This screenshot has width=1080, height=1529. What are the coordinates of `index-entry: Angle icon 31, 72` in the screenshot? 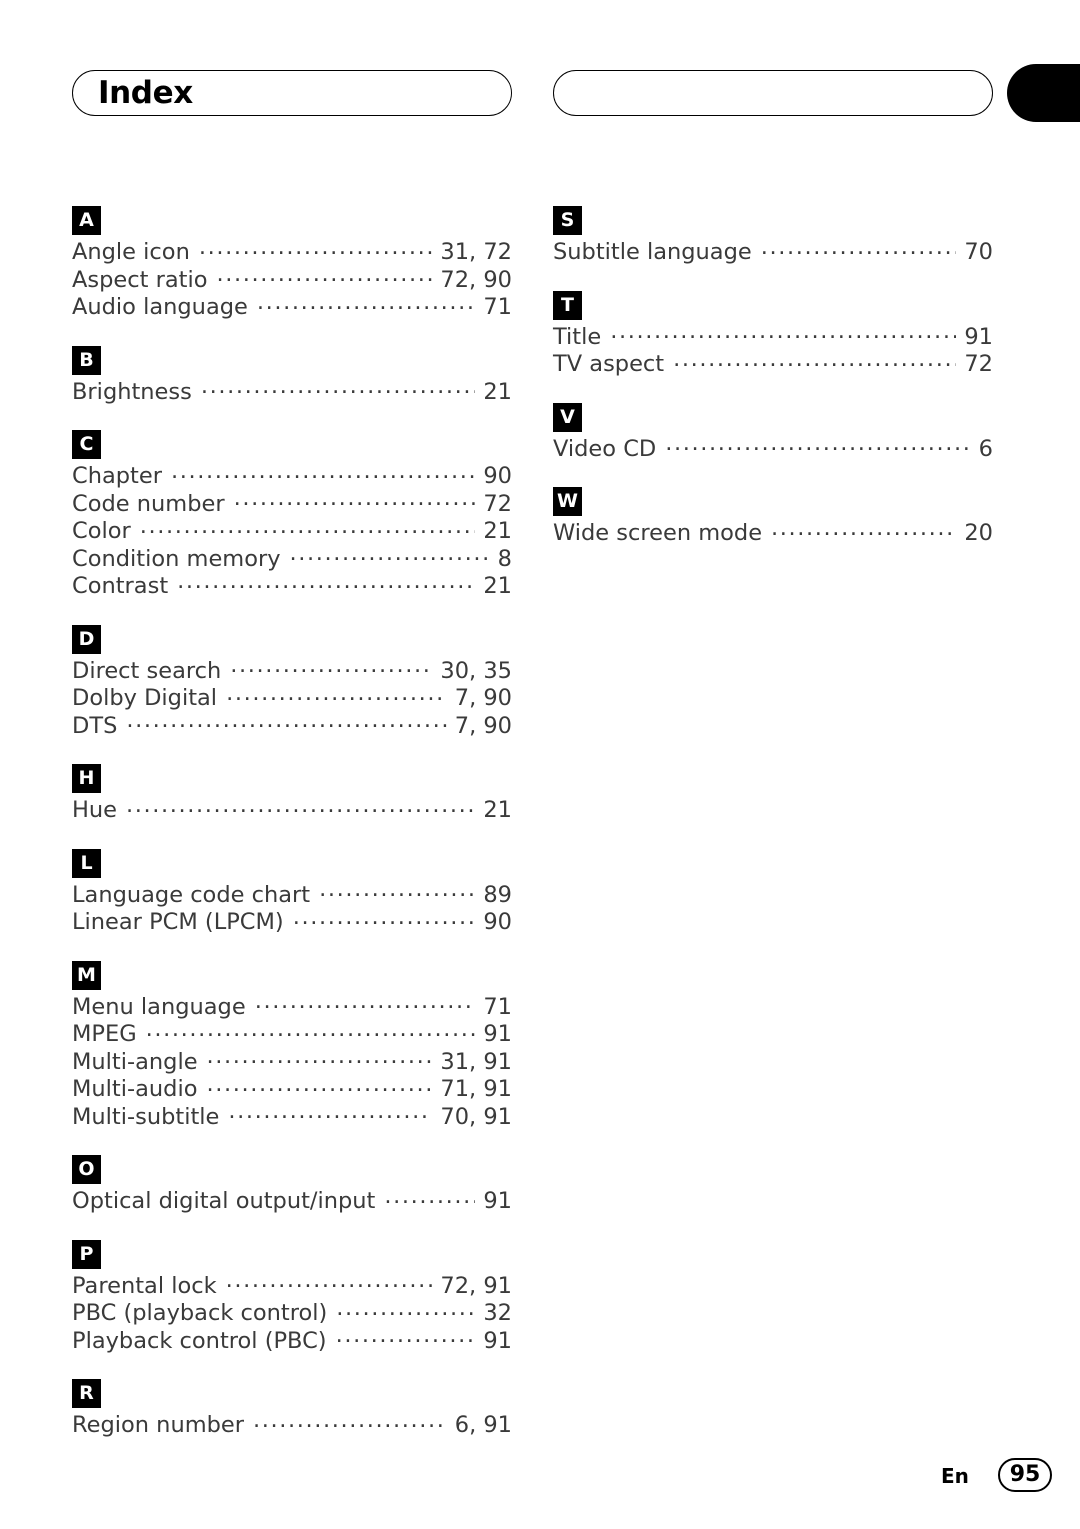 It's located at (292, 253).